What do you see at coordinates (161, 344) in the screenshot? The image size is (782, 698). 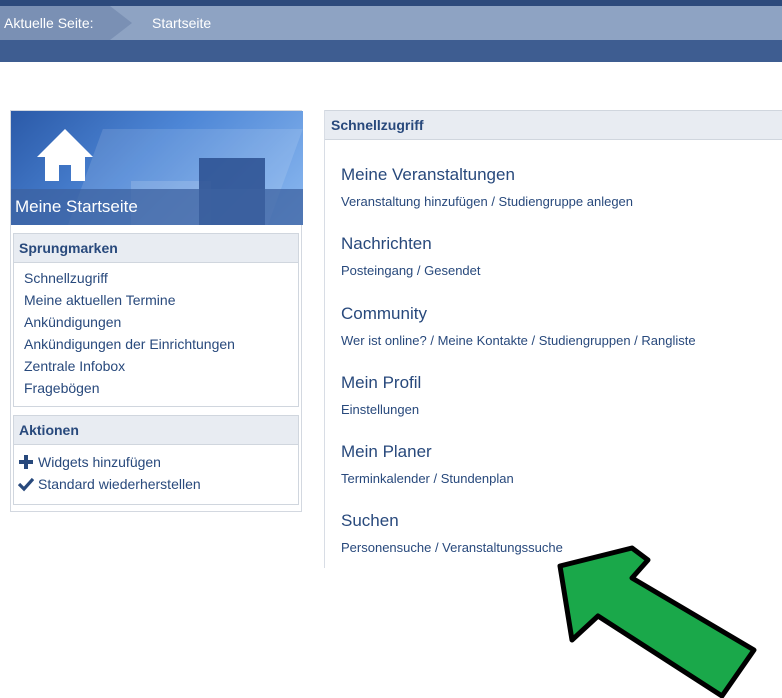 I see `jump-link-ankuendigungen-einrichtungen: Ankündigungen der Einrichtungen` at bounding box center [161, 344].